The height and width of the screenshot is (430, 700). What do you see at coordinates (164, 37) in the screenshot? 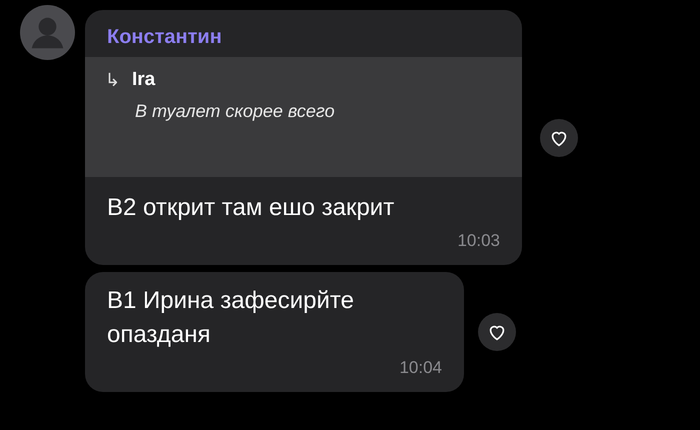
I see `sender-name: Константин` at bounding box center [164, 37].